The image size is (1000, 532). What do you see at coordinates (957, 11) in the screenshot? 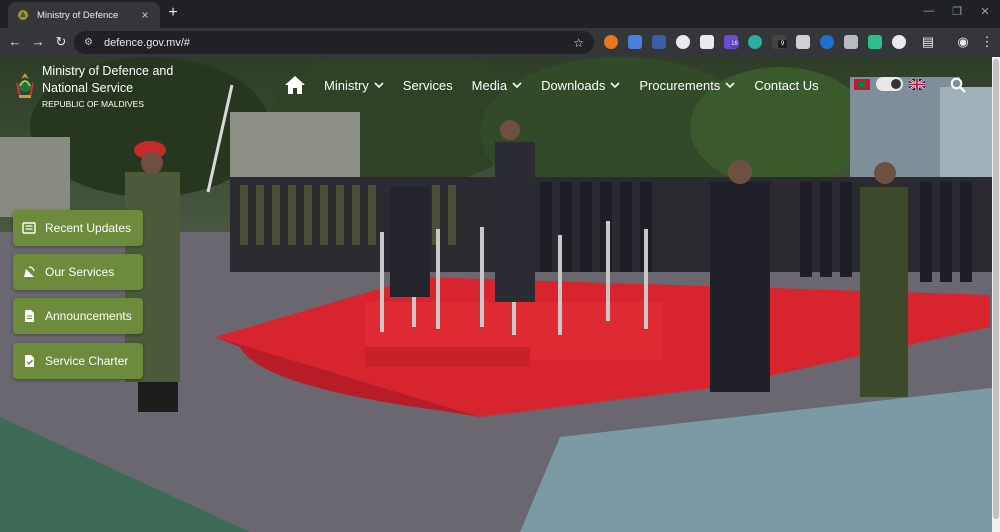
I see `maximize-button: ❐` at bounding box center [957, 11].